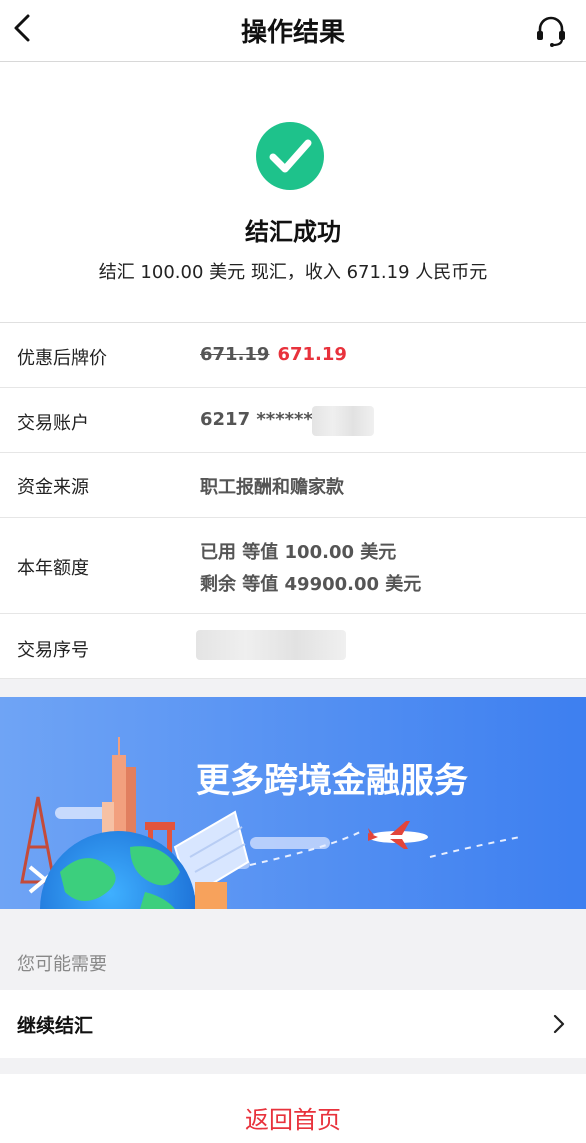 This screenshot has height=1143, width=586. What do you see at coordinates (256, 419) in the screenshot?
I see `account-number: 6217 ******` at bounding box center [256, 419].